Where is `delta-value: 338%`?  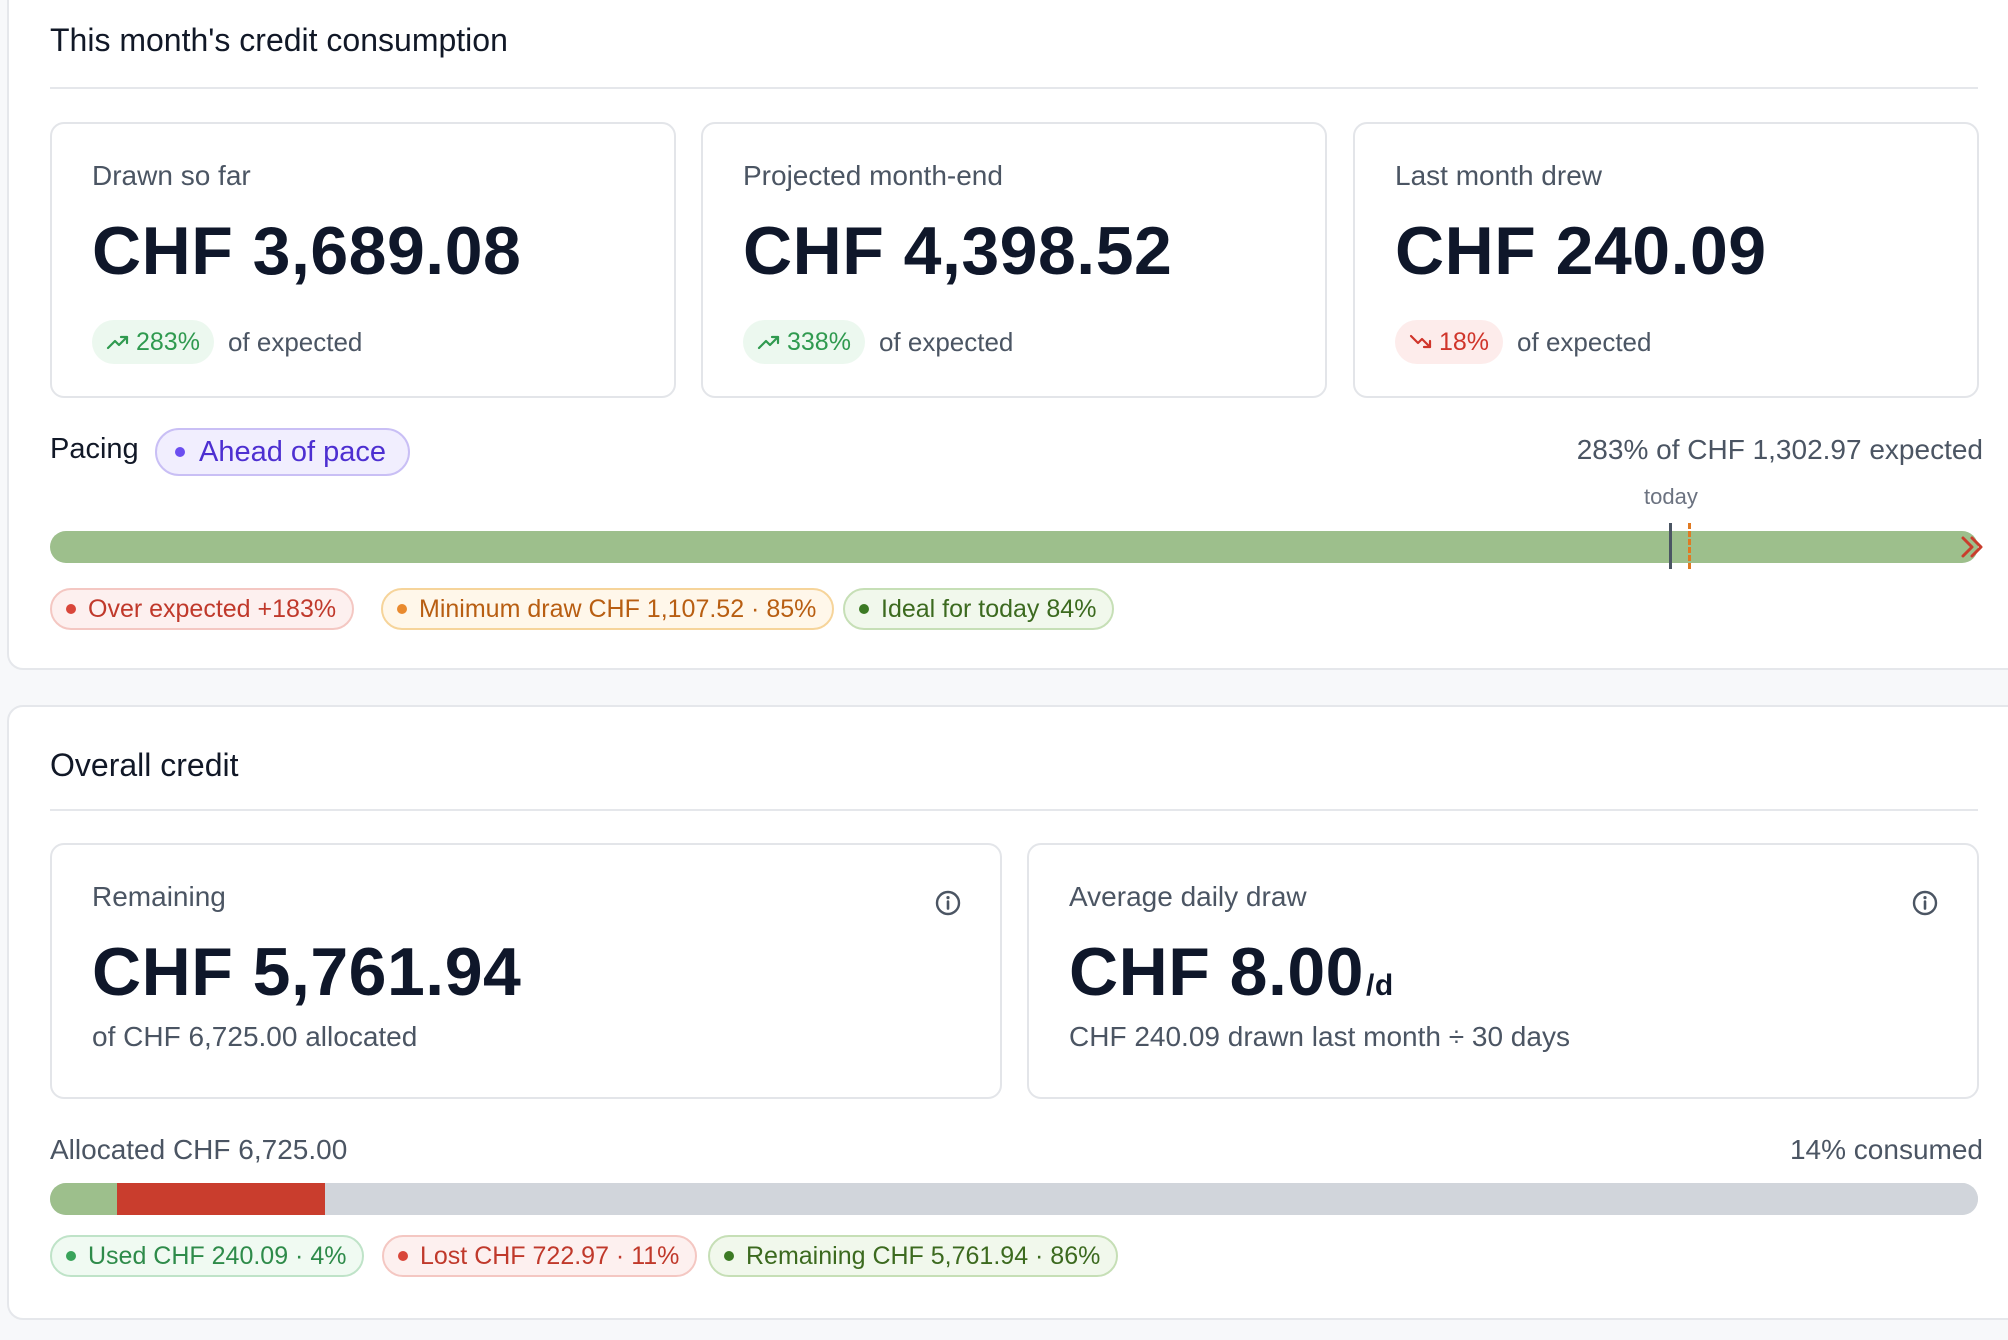 delta-value: 338% is located at coordinates (819, 341).